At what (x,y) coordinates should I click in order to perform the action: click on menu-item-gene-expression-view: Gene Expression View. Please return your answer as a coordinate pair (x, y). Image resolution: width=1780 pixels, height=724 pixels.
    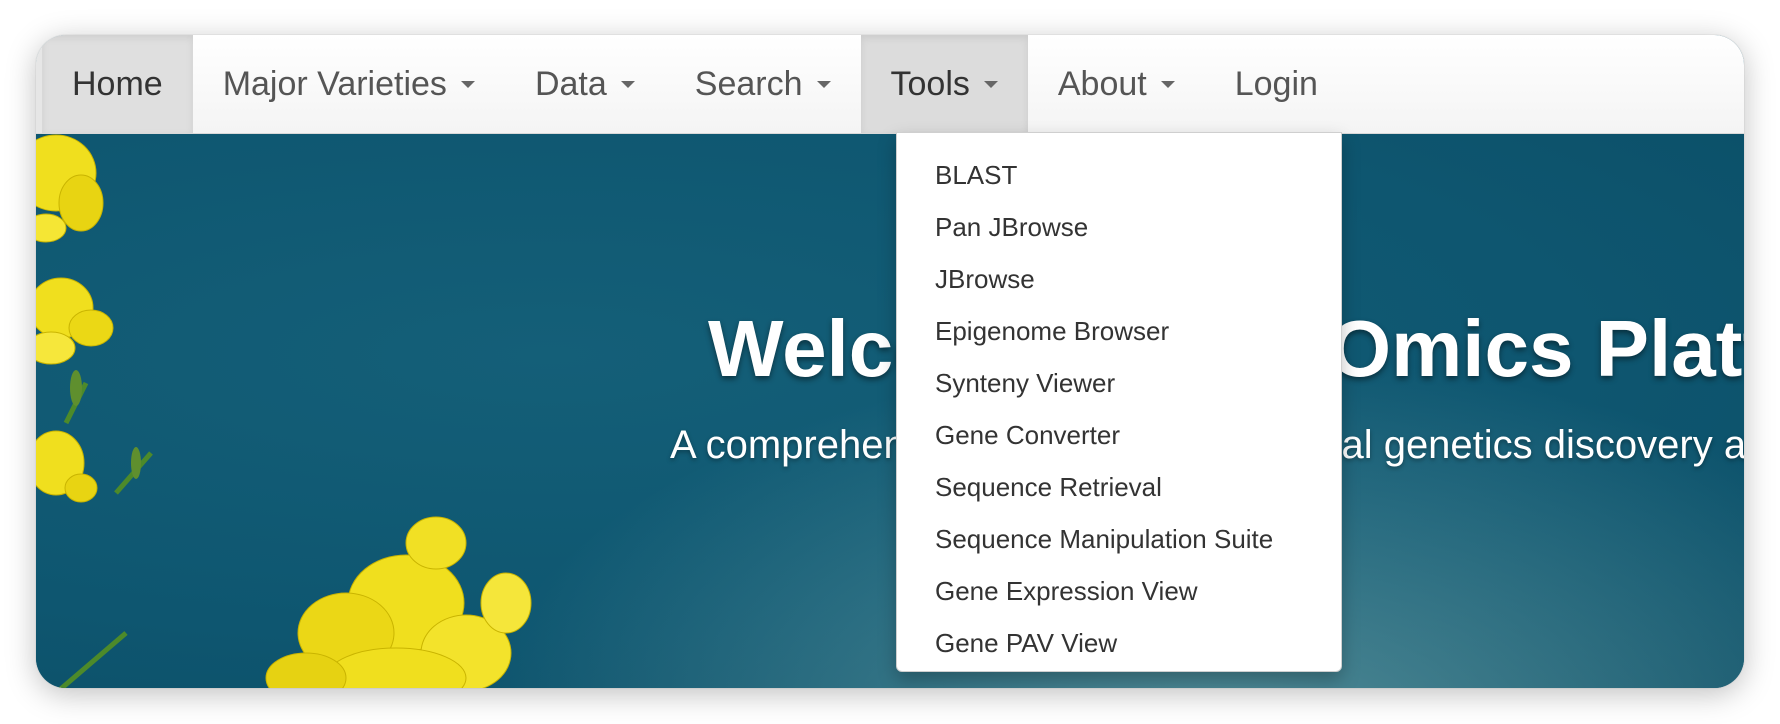
    Looking at the image, I should click on (1119, 591).